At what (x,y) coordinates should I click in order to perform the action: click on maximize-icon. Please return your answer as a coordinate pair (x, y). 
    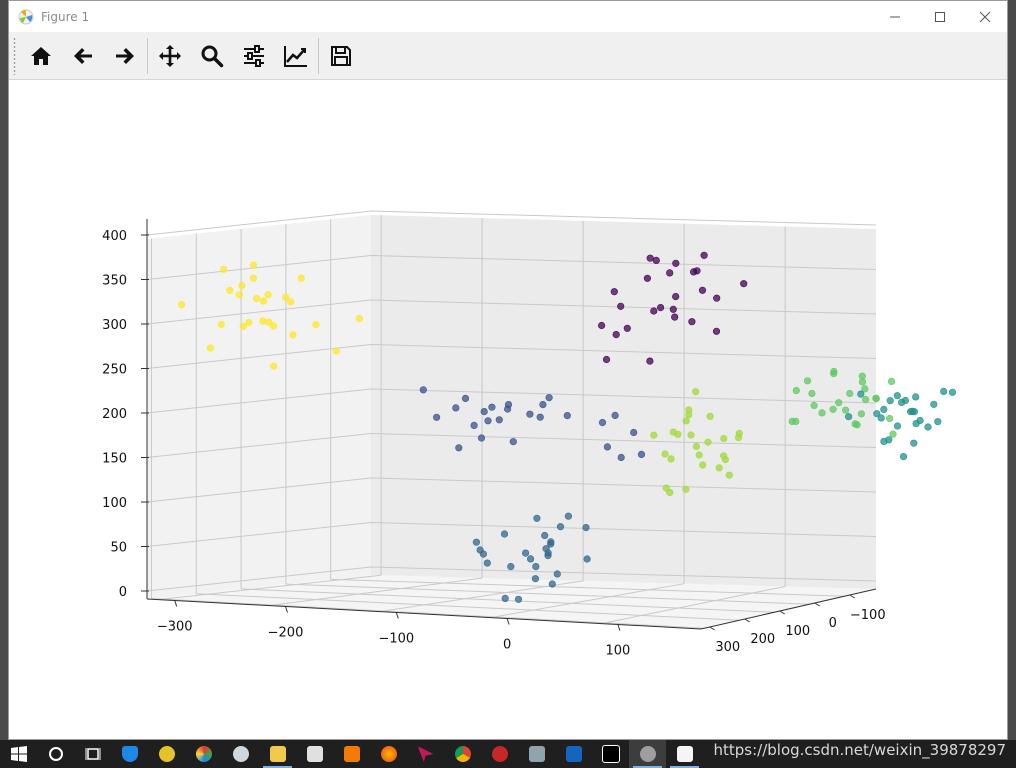
    Looking at the image, I should click on (939, 16).